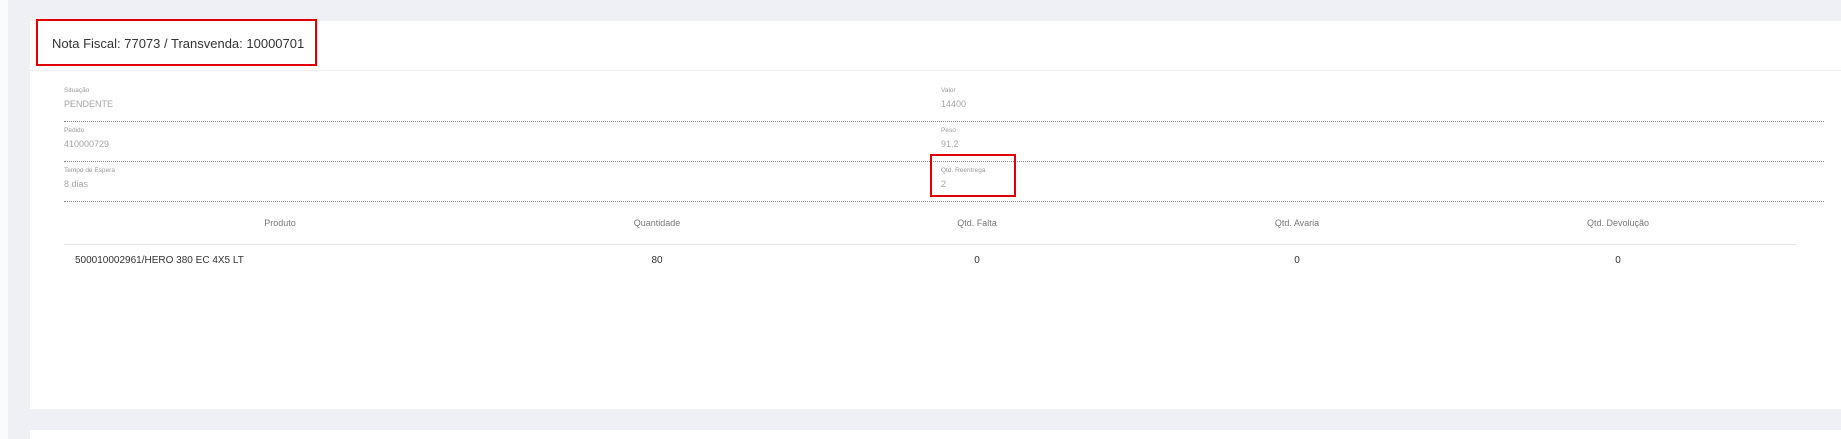 This screenshot has width=1841, height=439. What do you see at coordinates (76, 184) in the screenshot?
I see `field-value: 8 dias` at bounding box center [76, 184].